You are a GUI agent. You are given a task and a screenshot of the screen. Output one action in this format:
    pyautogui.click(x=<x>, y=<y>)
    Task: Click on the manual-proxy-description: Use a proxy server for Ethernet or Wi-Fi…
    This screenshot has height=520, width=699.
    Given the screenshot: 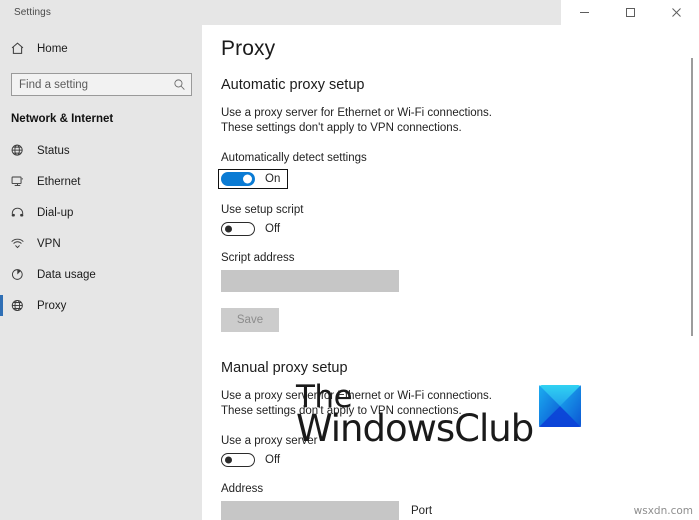 What is the action you would take?
    pyautogui.click(x=356, y=403)
    